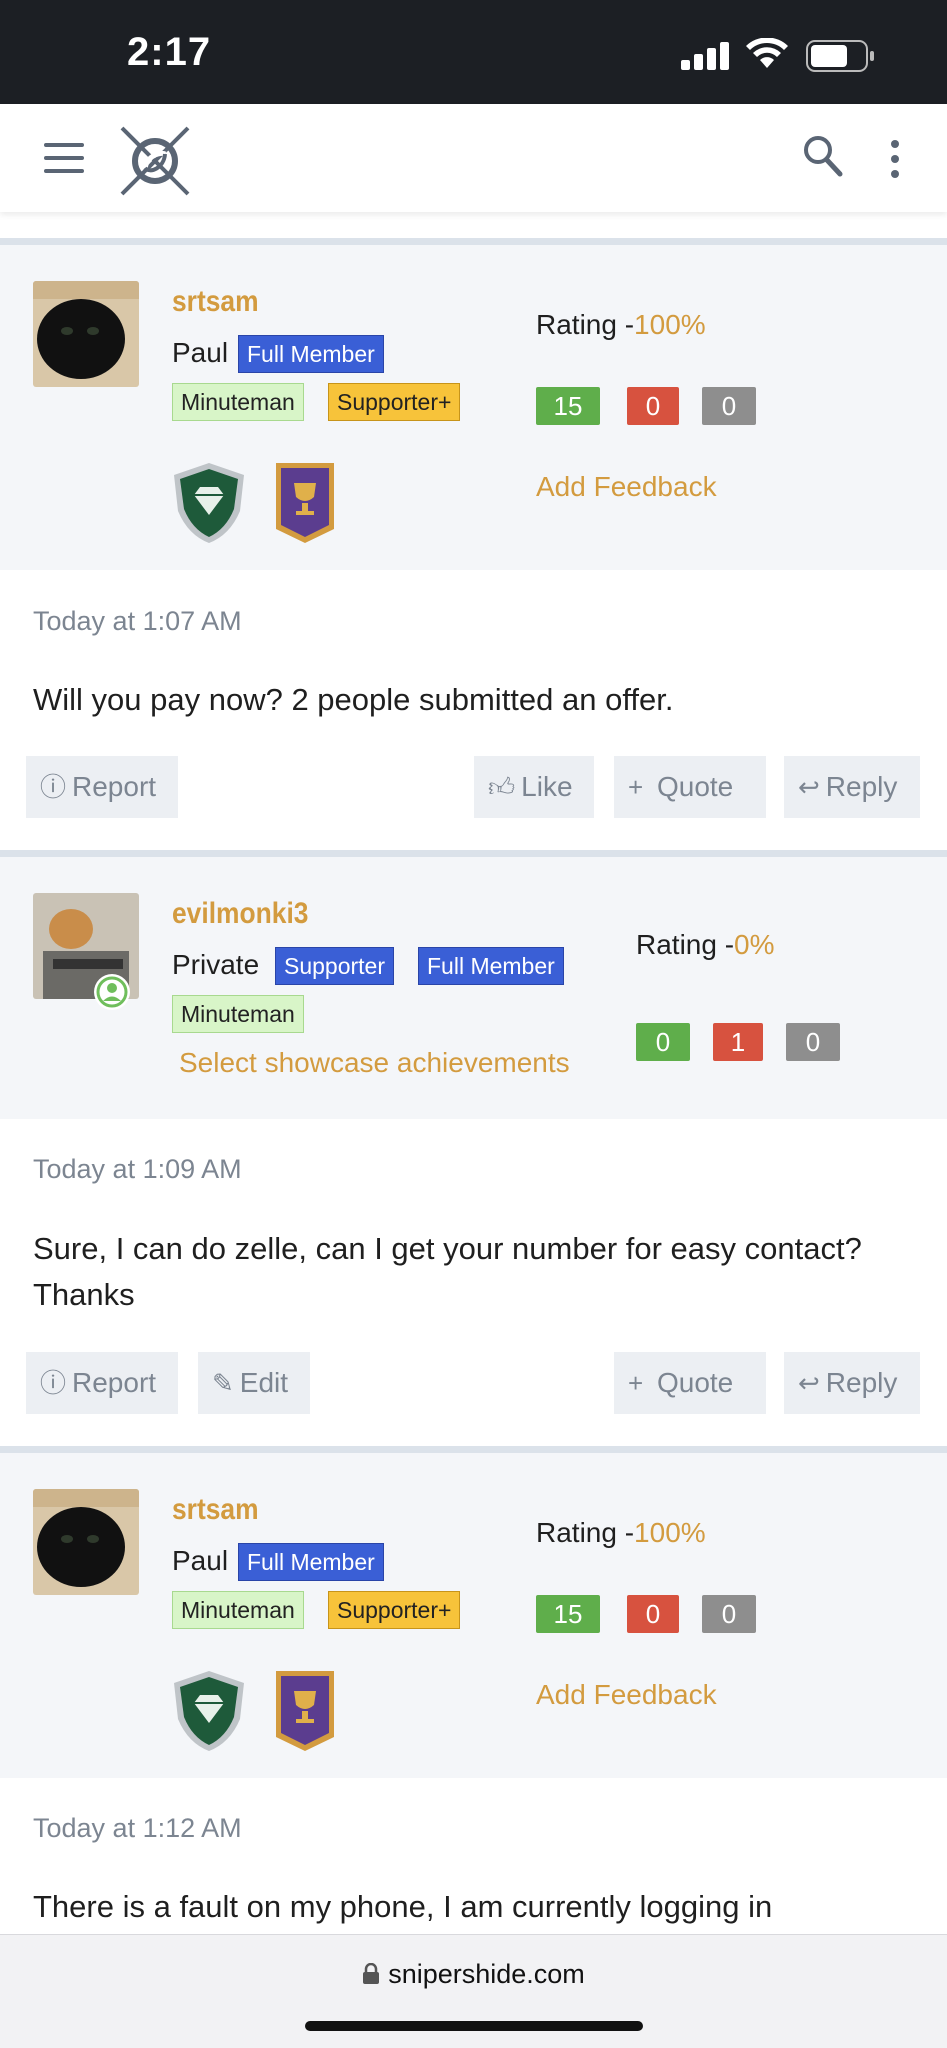 The image size is (947, 2048). I want to click on status-bar: 2:17, so click(473, 52).